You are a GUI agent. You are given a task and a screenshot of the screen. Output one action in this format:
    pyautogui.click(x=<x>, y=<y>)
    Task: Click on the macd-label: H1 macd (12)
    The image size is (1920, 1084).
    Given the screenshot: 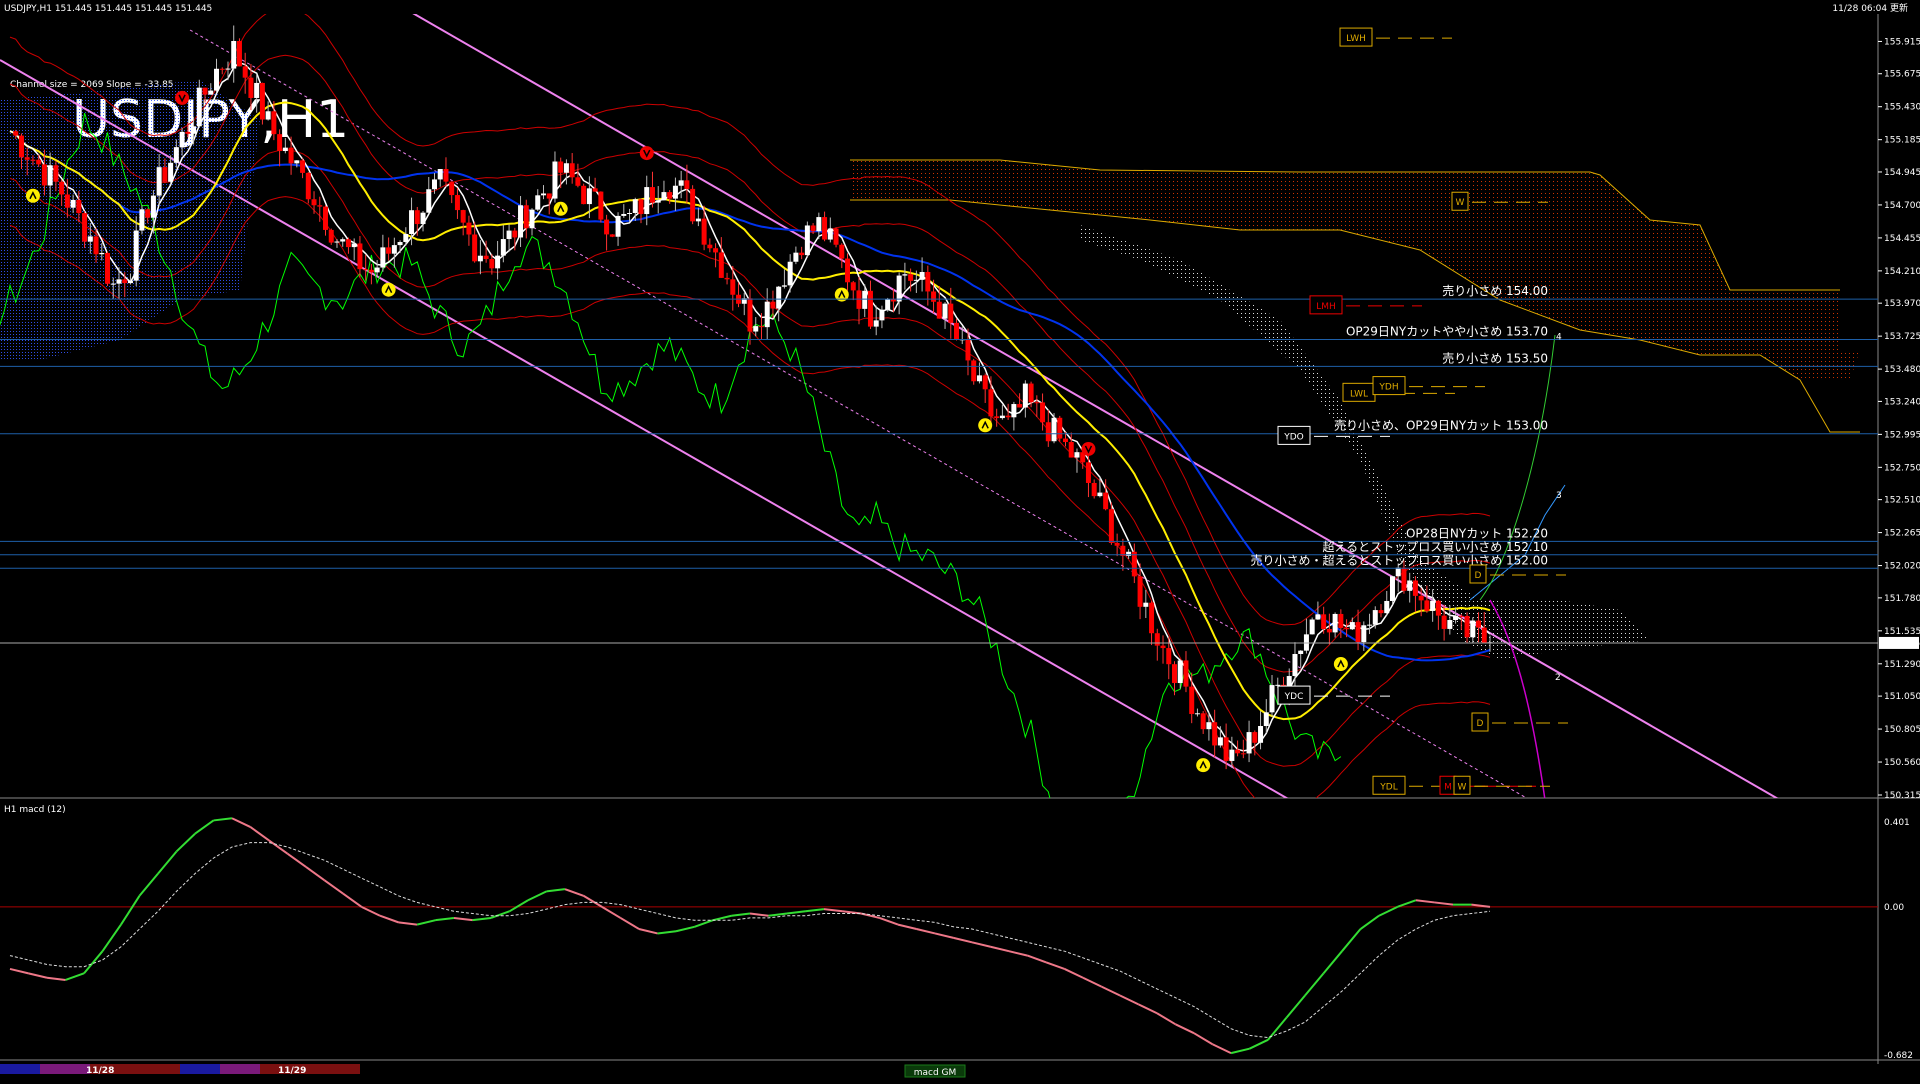 What is the action you would take?
    pyautogui.click(x=35, y=810)
    